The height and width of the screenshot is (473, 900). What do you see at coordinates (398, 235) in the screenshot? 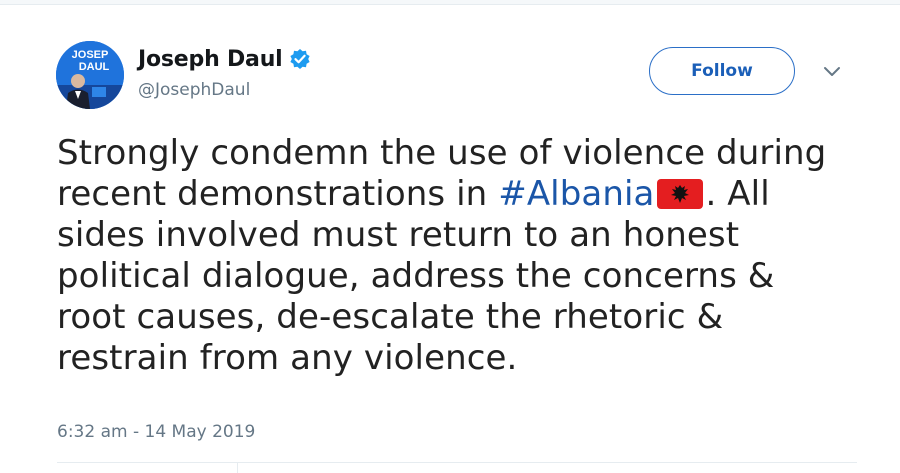
I see `tweet-line-3: sides involved must return to an honest` at bounding box center [398, 235].